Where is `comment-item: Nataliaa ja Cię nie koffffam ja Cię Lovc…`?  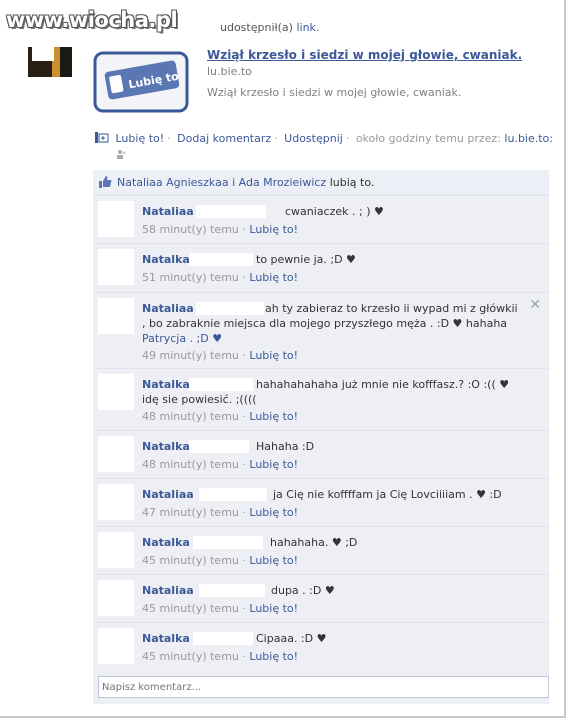 comment-item: Nataliaa ja Cię nie koffffam ja Cię Lovc… is located at coordinates (321, 502).